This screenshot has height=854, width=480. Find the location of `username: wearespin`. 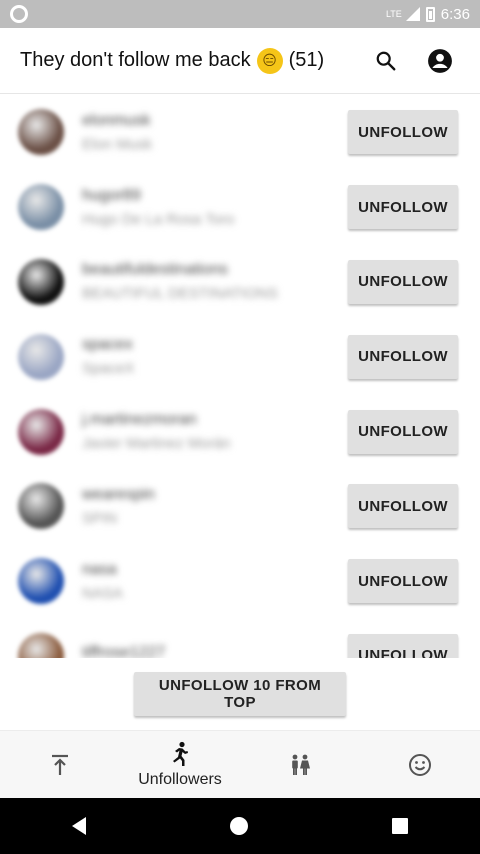

username: wearespin is located at coordinates (118, 494).